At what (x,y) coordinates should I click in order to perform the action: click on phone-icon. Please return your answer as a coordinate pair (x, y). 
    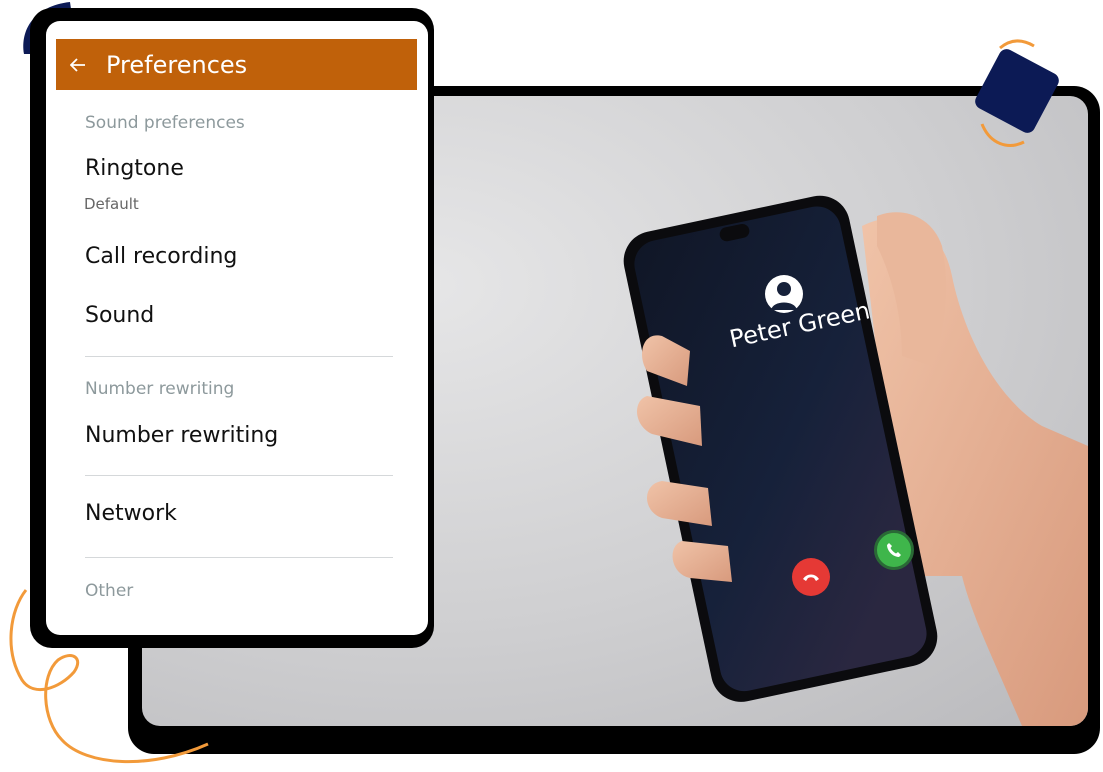
    Looking at the image, I should click on (894, 550).